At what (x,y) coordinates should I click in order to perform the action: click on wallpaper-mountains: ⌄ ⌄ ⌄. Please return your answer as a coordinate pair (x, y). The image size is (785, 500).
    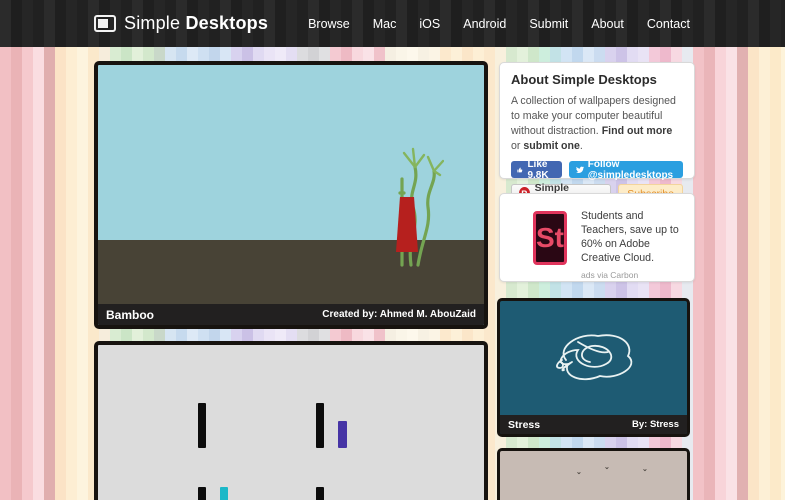
    Looking at the image, I should click on (593, 474).